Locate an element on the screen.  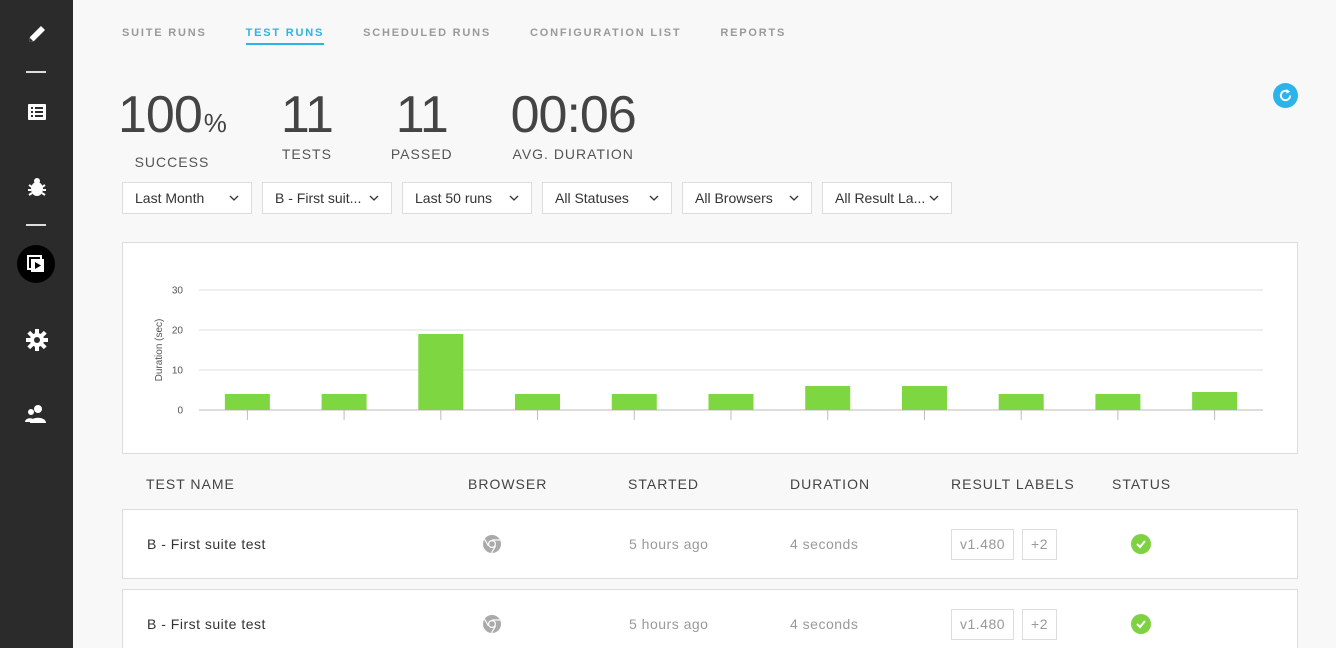
filter-label: All Browsers is located at coordinates (734, 198).